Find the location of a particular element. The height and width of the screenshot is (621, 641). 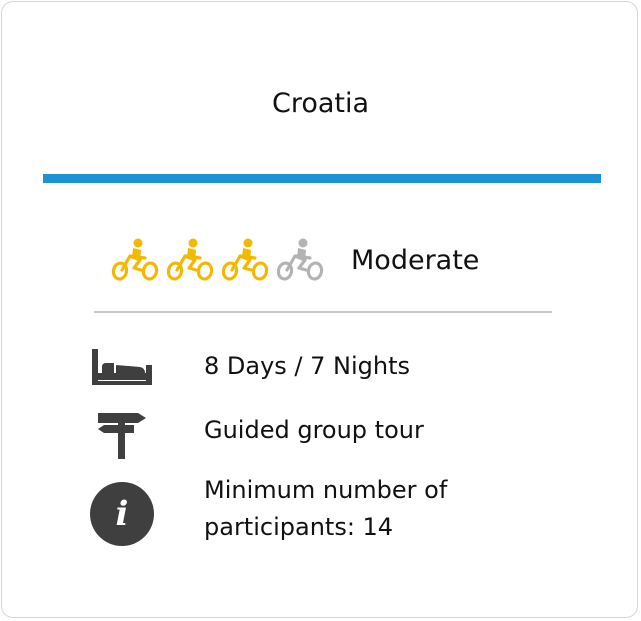

duration-text: 8 Days / 7 Nights is located at coordinates (307, 366).